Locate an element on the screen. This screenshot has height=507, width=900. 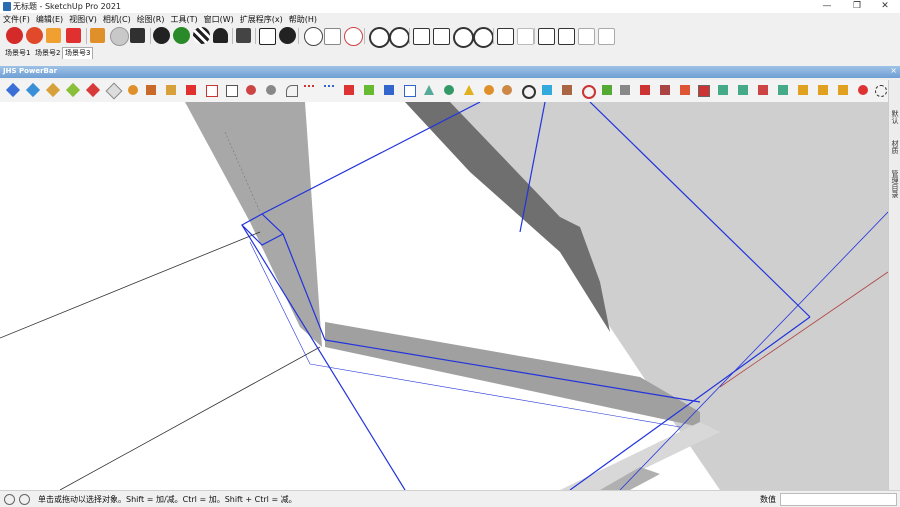
sketchup-logo-icon is located at coordinates (14, 35).